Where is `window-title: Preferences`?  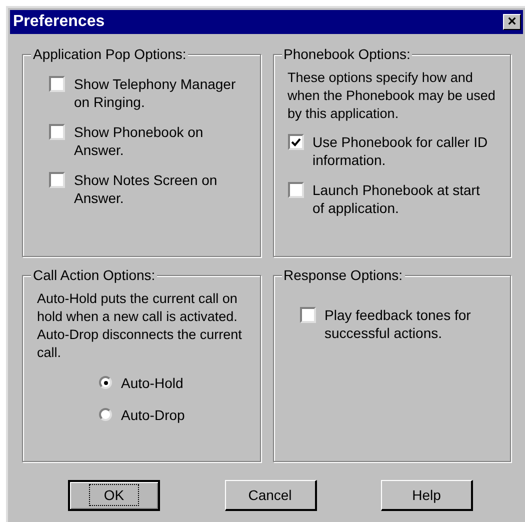
window-title: Preferences is located at coordinates (59, 22).